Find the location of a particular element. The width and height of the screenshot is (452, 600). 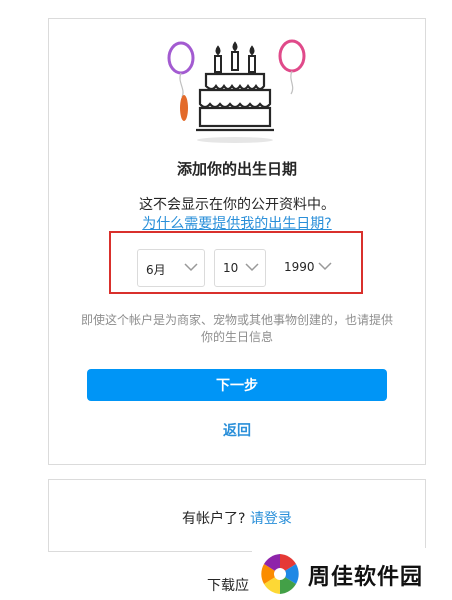

birthday-note: 即使这个帐户是为商家、宠物或其他事物创建的，也请提供你的生日信息 is located at coordinates (236, 328).